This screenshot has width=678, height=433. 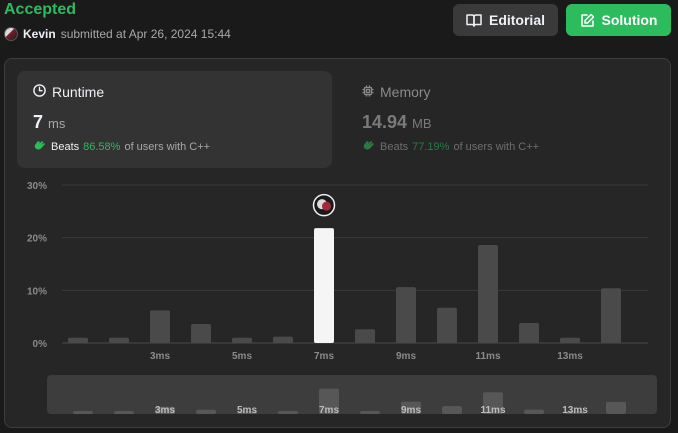 I want to click on x-tick-label: 3ms, so click(x=160, y=356).